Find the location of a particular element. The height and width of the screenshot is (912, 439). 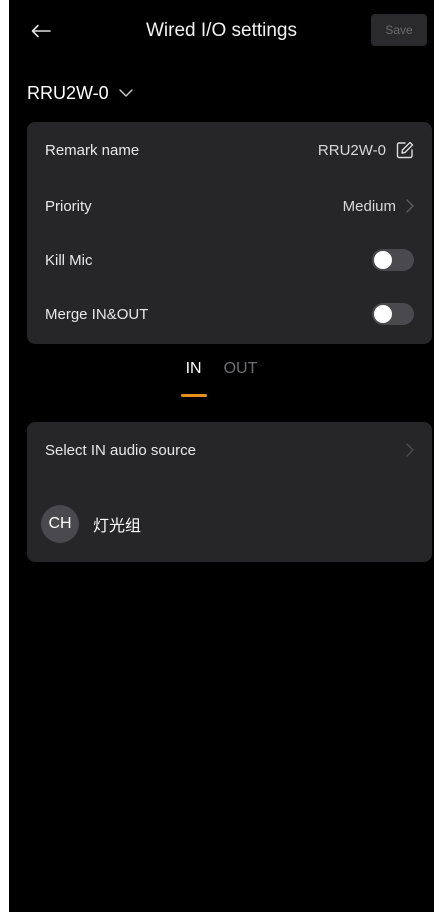

tab-in: IN is located at coordinates (193, 378).